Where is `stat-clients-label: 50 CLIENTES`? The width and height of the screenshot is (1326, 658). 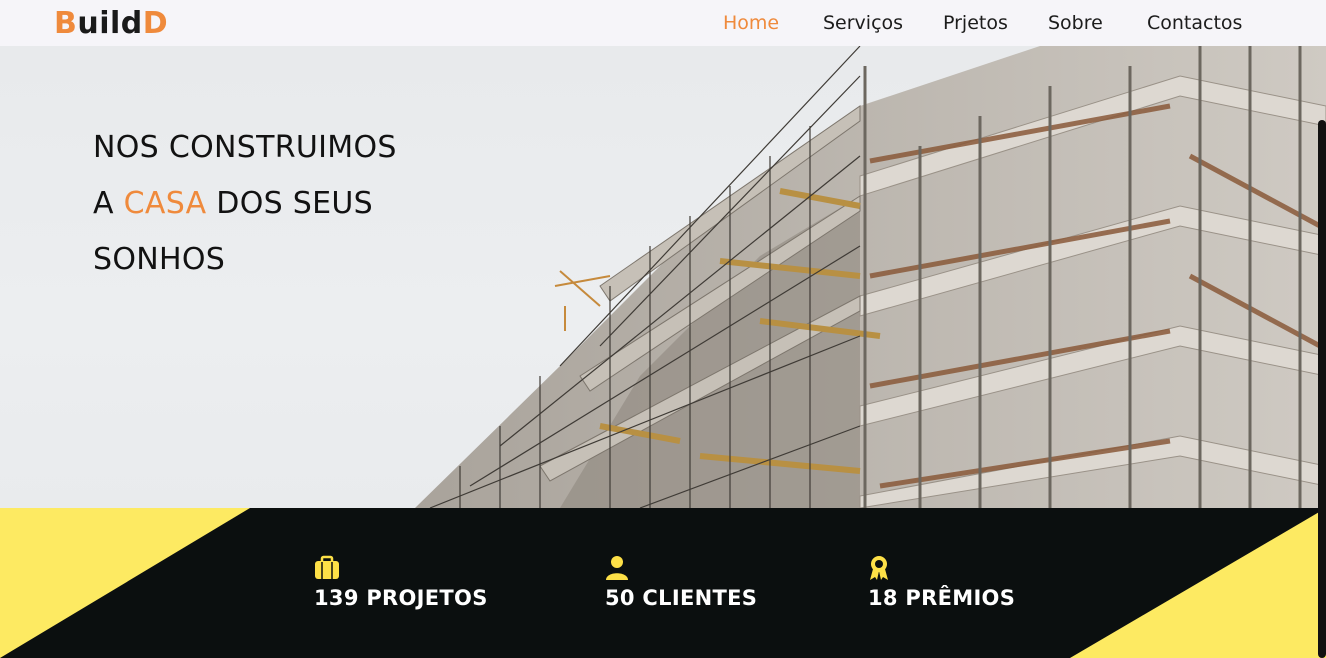 stat-clients-label: 50 CLIENTES is located at coordinates (681, 598).